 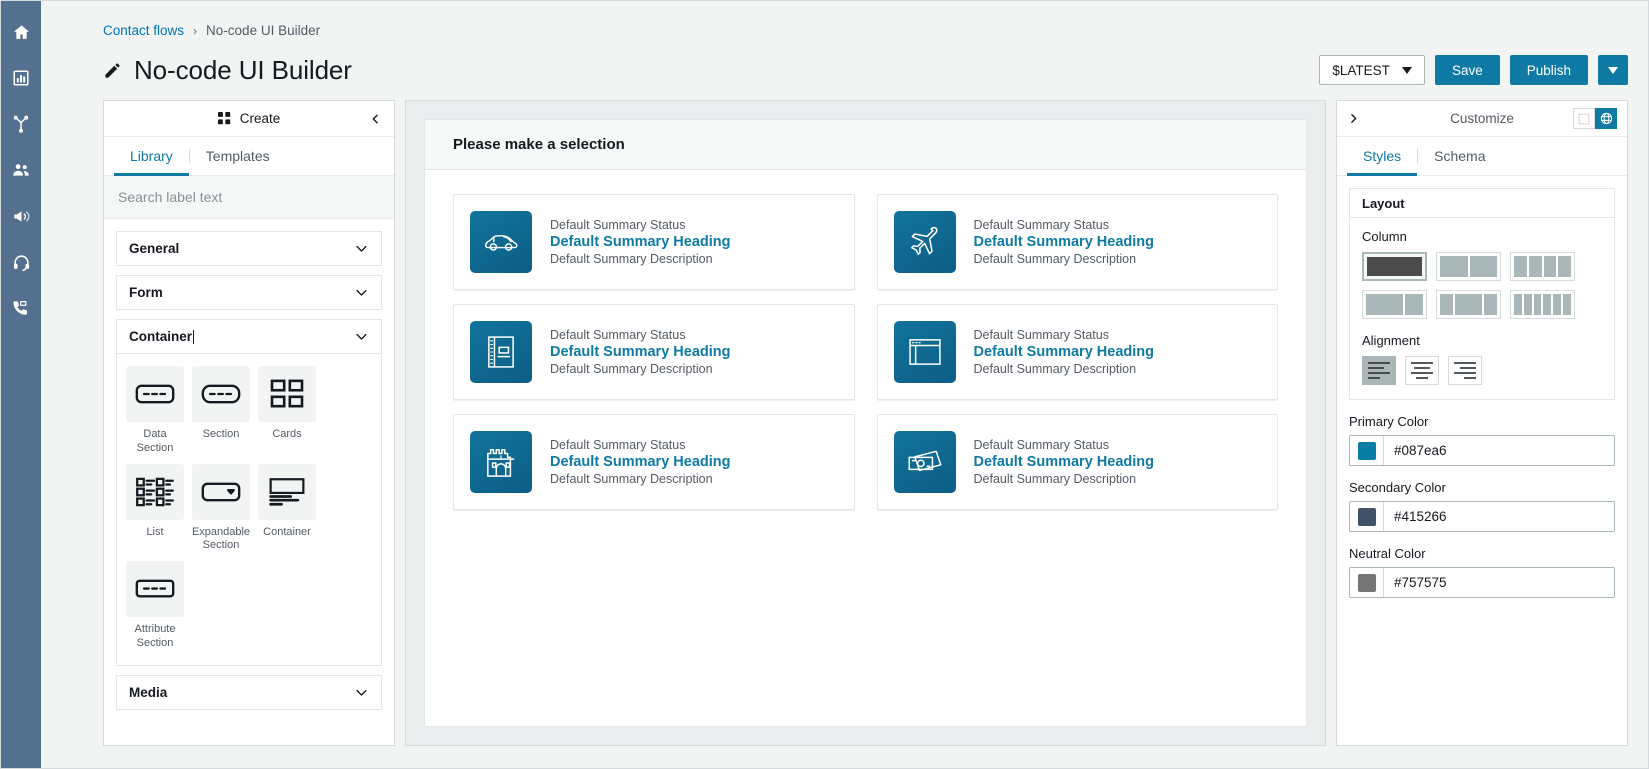 What do you see at coordinates (1499, 450) in the screenshot?
I see `primary-color-value: #087ea6` at bounding box center [1499, 450].